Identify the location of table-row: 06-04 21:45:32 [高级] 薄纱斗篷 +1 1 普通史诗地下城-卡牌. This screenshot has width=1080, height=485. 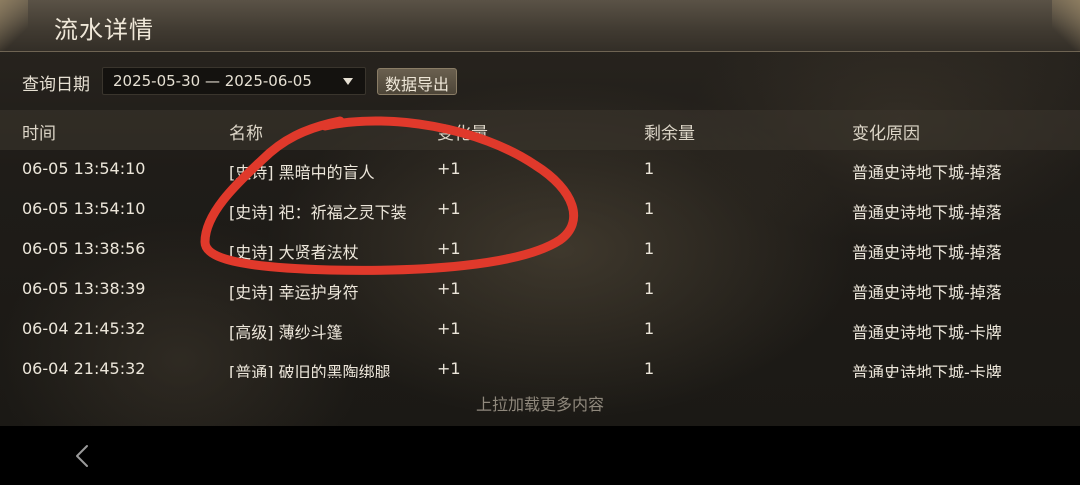
(540, 330).